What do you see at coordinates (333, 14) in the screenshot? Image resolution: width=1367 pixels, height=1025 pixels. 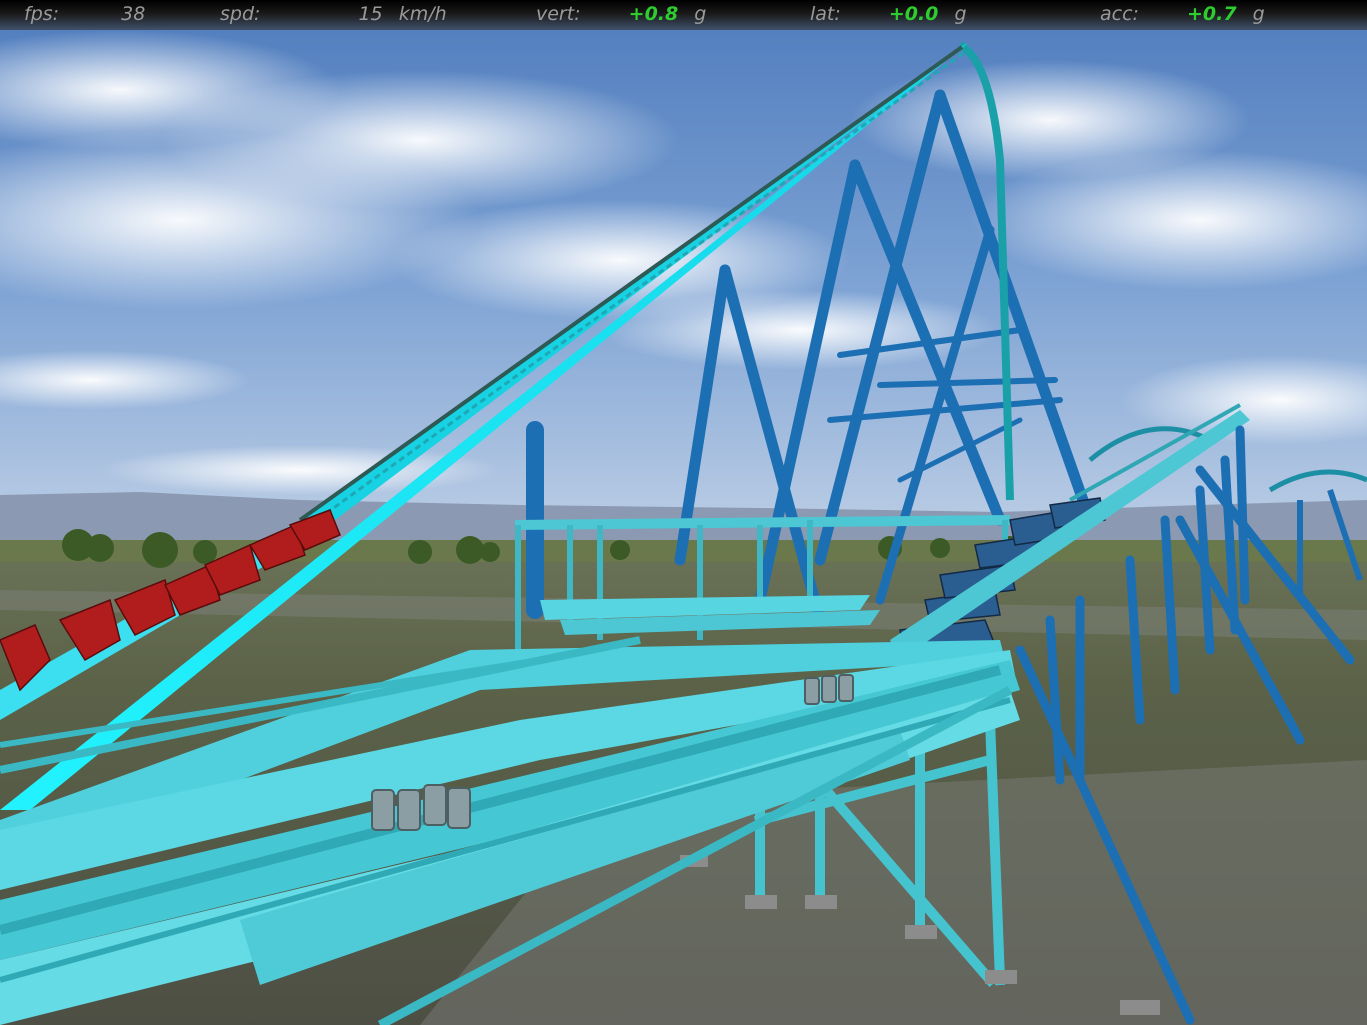 I see `speed-readout: spd: 15 km/h` at bounding box center [333, 14].